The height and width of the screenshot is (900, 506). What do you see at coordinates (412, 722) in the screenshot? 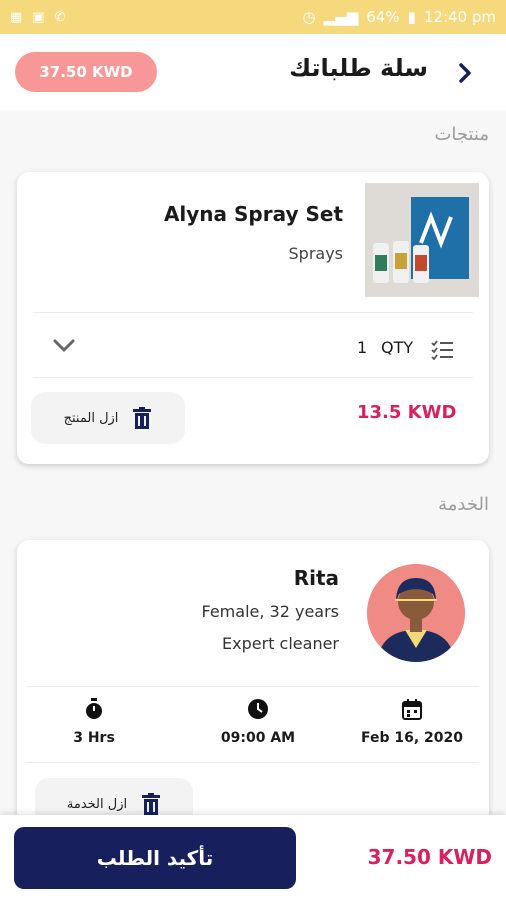
I see `date-stat: Feb 16, 2020` at bounding box center [412, 722].